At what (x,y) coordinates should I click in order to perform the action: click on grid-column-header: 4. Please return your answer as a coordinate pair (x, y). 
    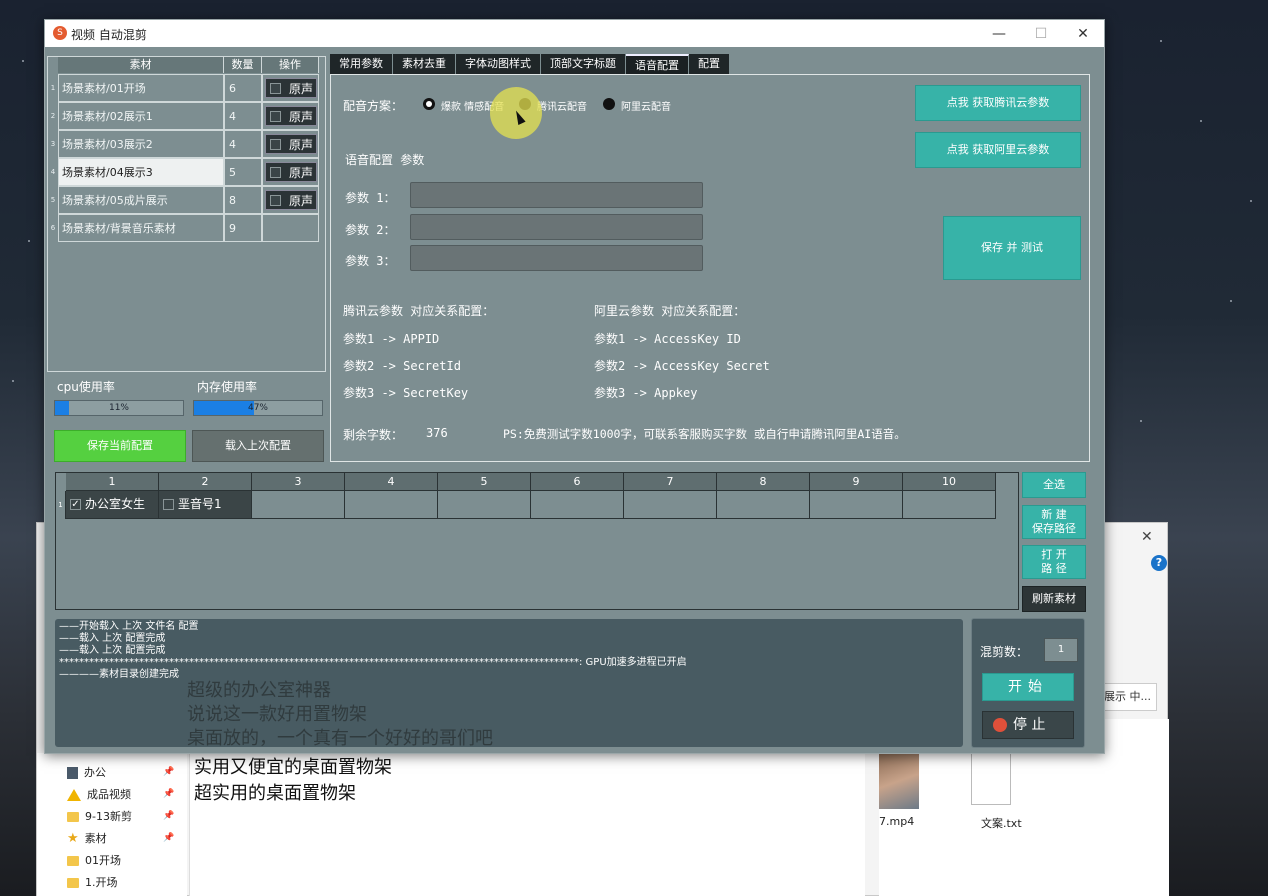
    Looking at the image, I should click on (391, 482).